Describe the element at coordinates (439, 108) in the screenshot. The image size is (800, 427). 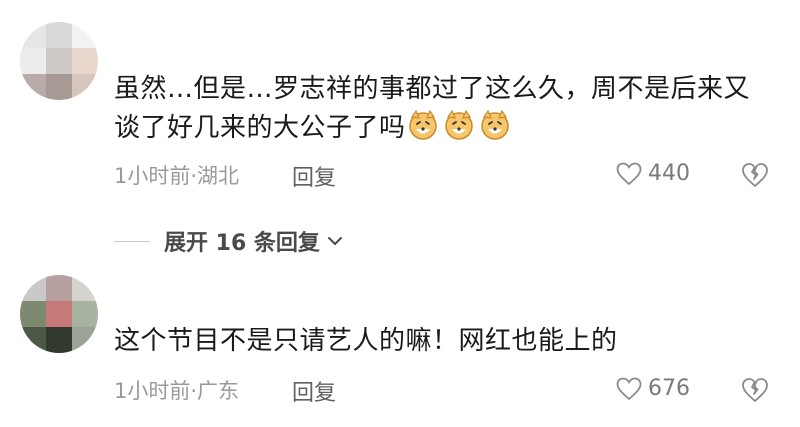
I see `comment-text: 虽然…但是…罗志祥的事都过了这么久，周不是后来又谈了好几来的大公子了吗` at that location.